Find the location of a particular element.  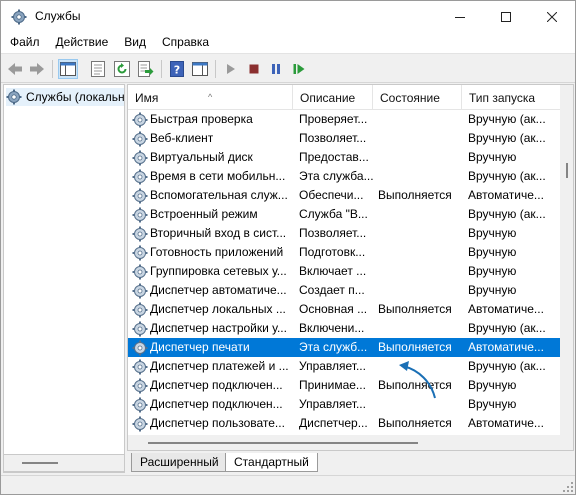

toolbar-separator is located at coordinates (161, 69).